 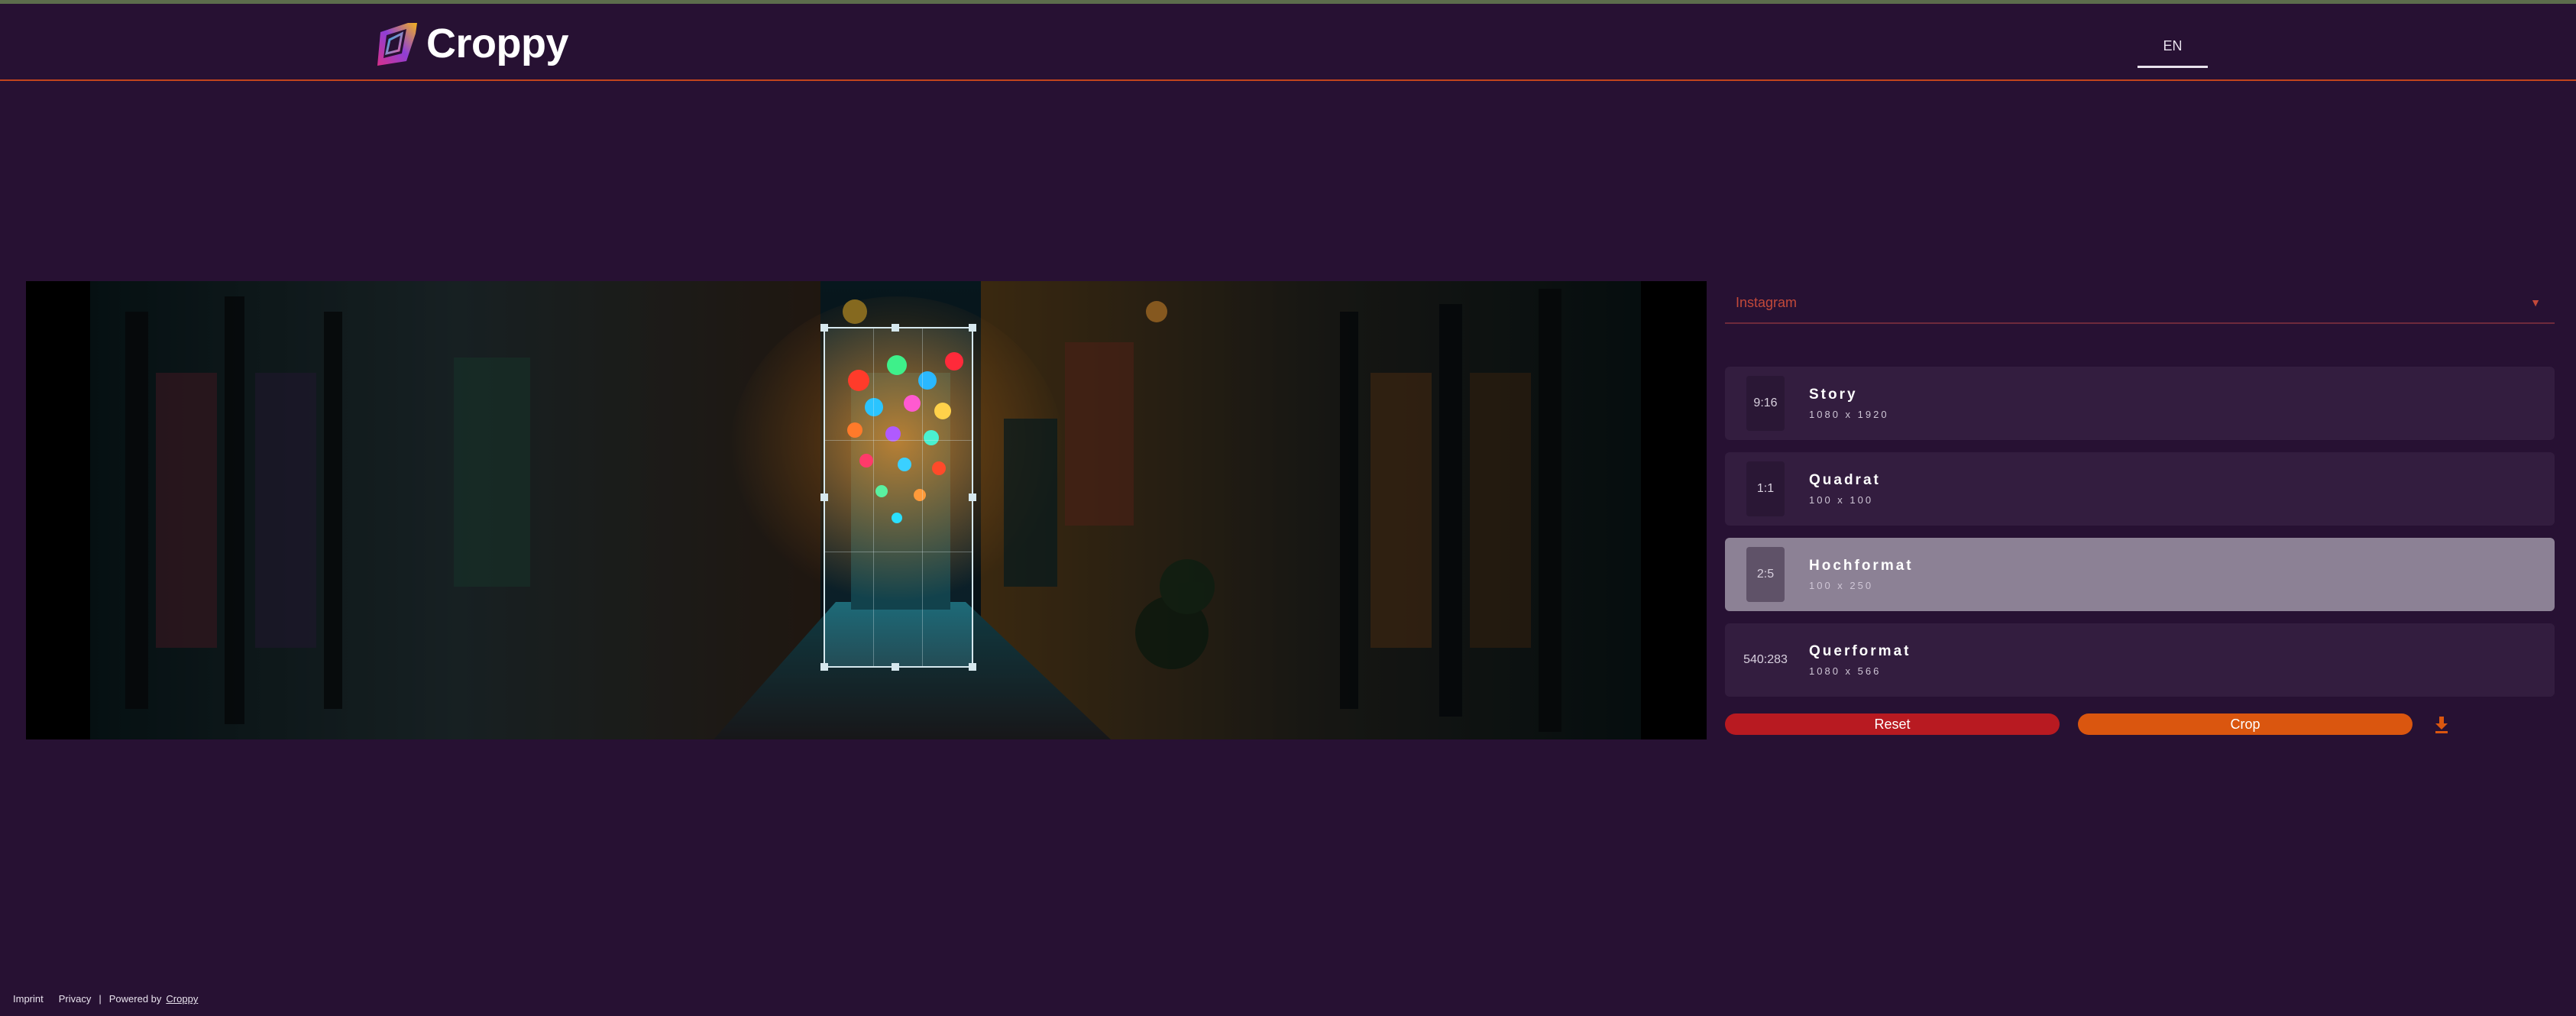 I want to click on format-name: Querformat, so click(x=1860, y=651).